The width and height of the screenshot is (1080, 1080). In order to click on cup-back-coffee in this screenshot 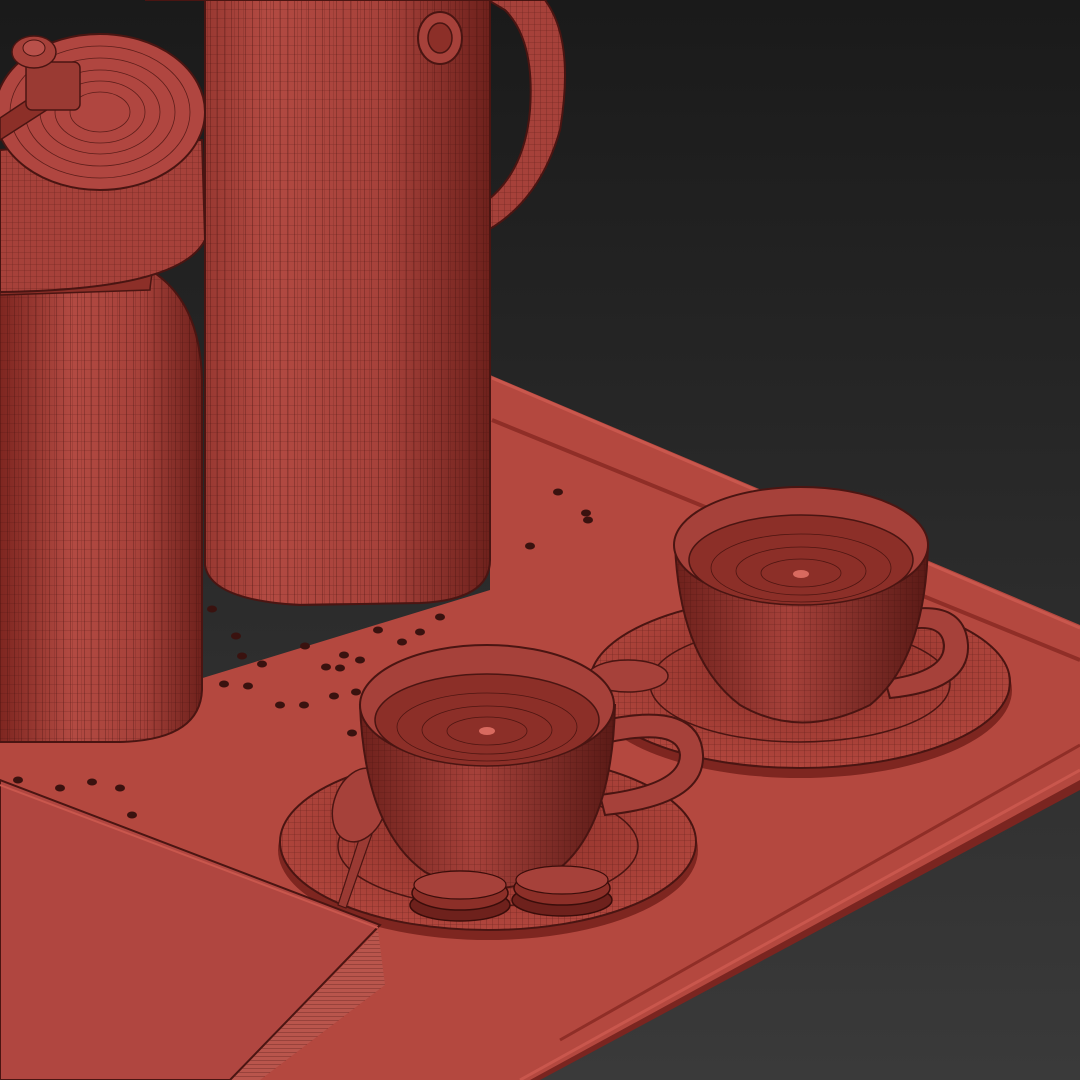, I will do `click(801, 560)`.